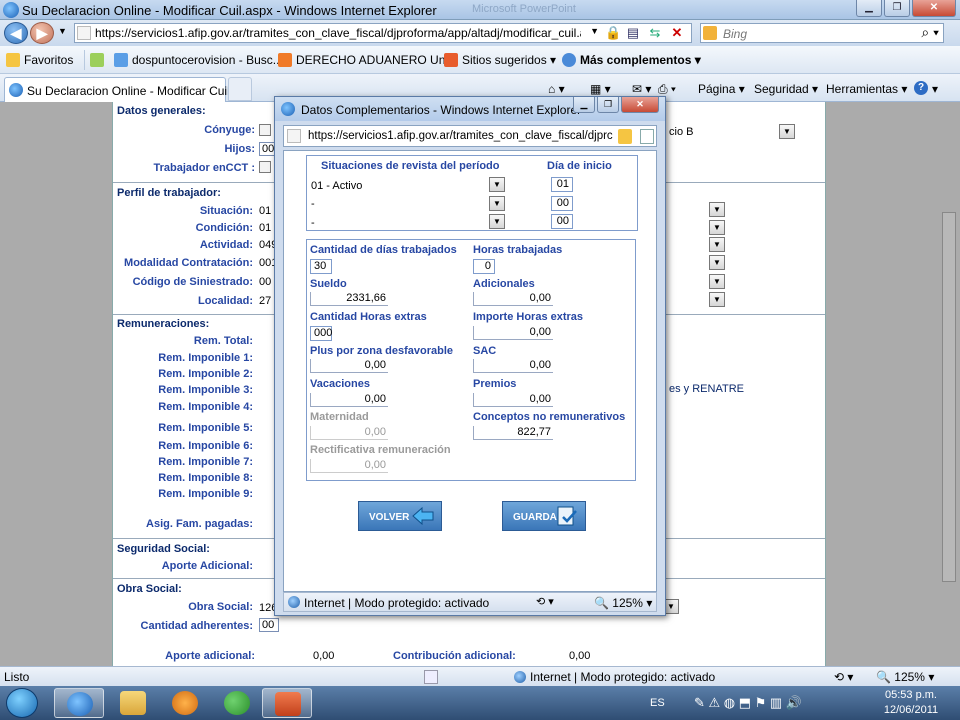  Describe the element at coordinates (368, 317) in the screenshot. I see `label-cant-horas-extras: Cantidad Horas extras` at that location.